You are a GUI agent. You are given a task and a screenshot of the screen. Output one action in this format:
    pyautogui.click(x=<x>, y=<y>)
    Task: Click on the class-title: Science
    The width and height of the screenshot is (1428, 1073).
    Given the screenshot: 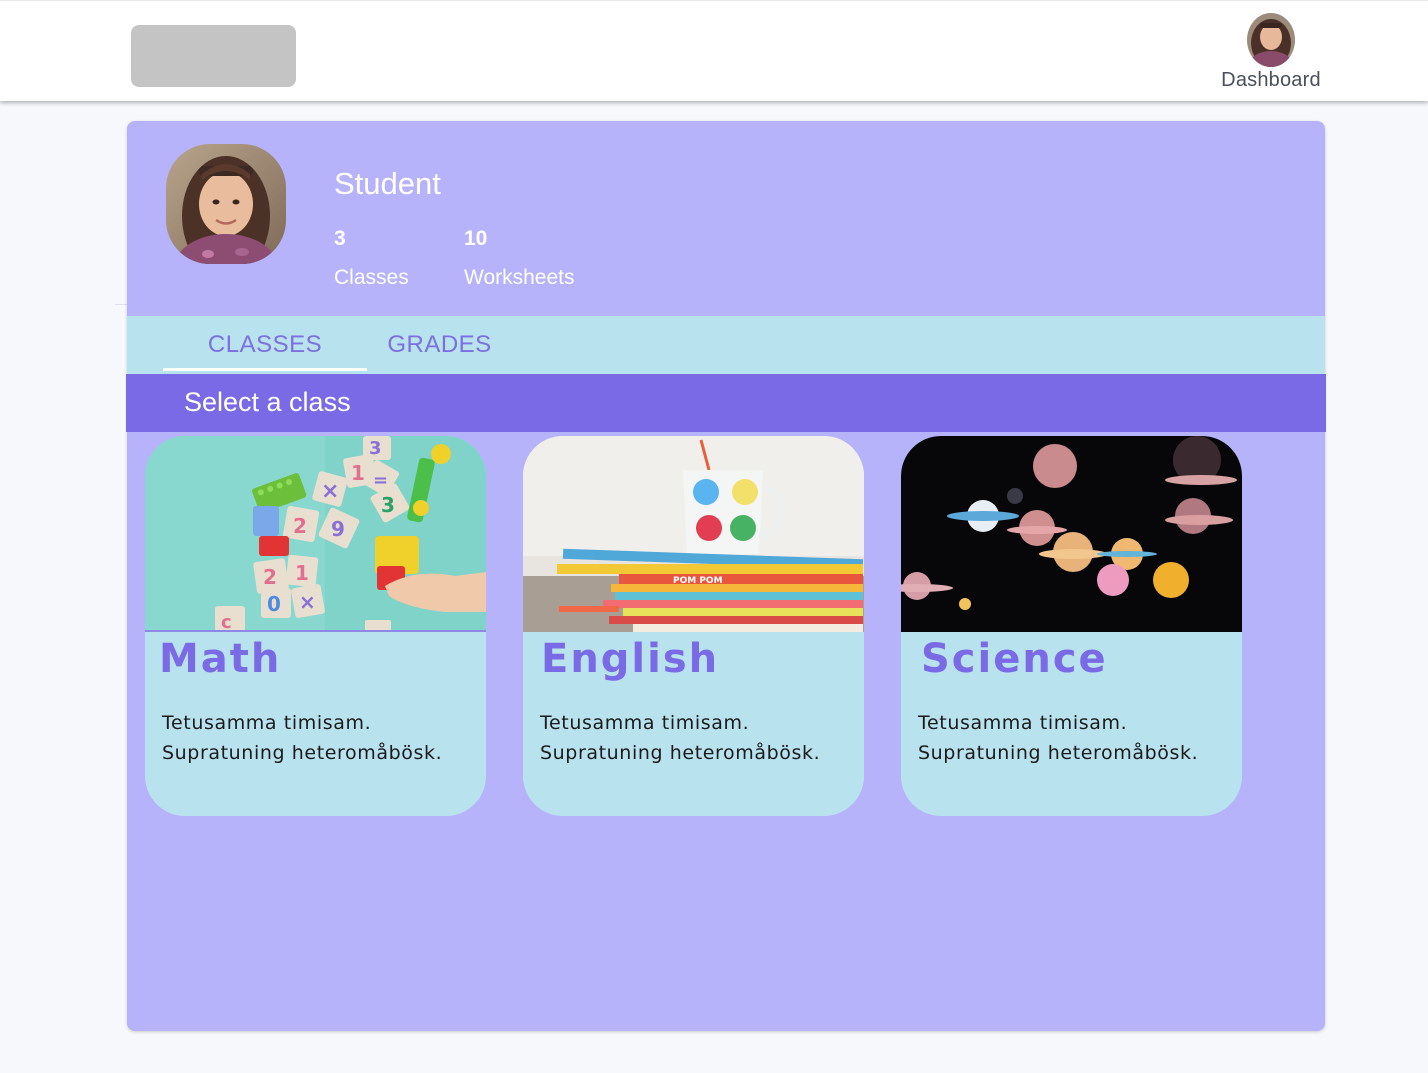 What is the action you would take?
    pyautogui.click(x=1014, y=659)
    